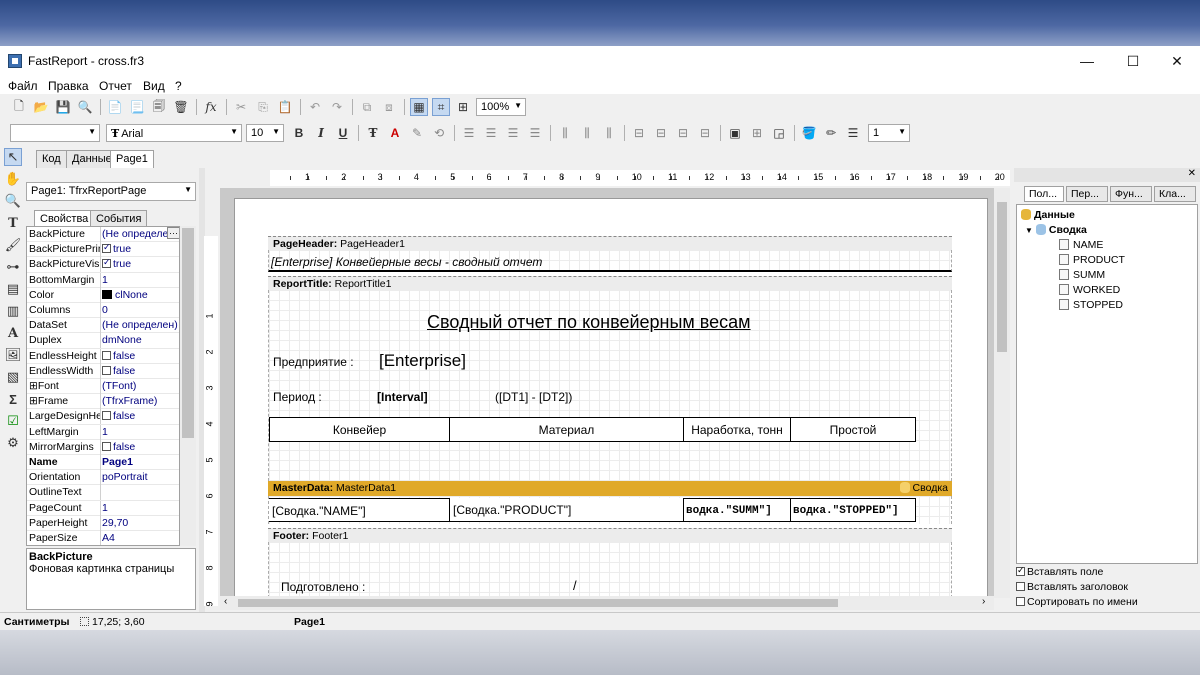  What do you see at coordinates (263, 107) in the screenshot?
I see `copy-icon: ⎘` at bounding box center [263, 107].